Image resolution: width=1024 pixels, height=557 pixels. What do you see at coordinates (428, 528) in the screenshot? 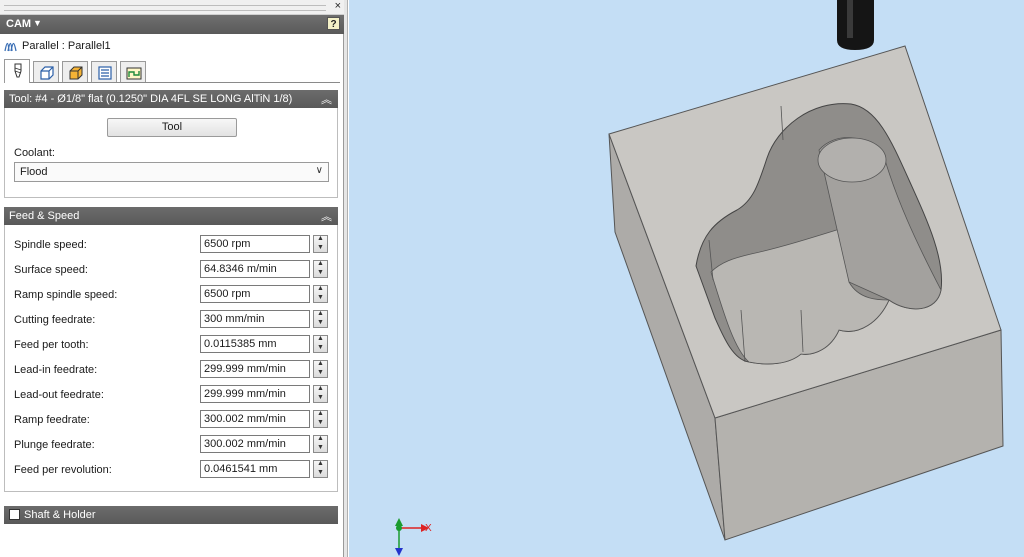
I see `axis-x-label: X` at bounding box center [428, 528].